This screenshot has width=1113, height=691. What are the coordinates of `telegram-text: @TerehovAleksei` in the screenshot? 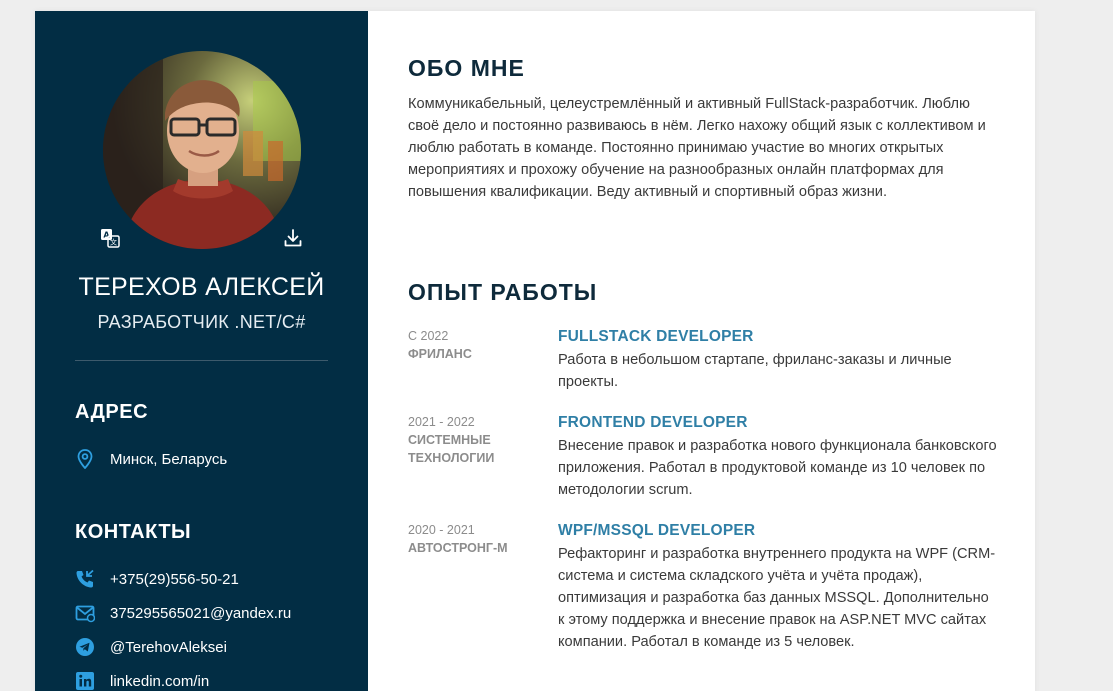 It's located at (168, 647).